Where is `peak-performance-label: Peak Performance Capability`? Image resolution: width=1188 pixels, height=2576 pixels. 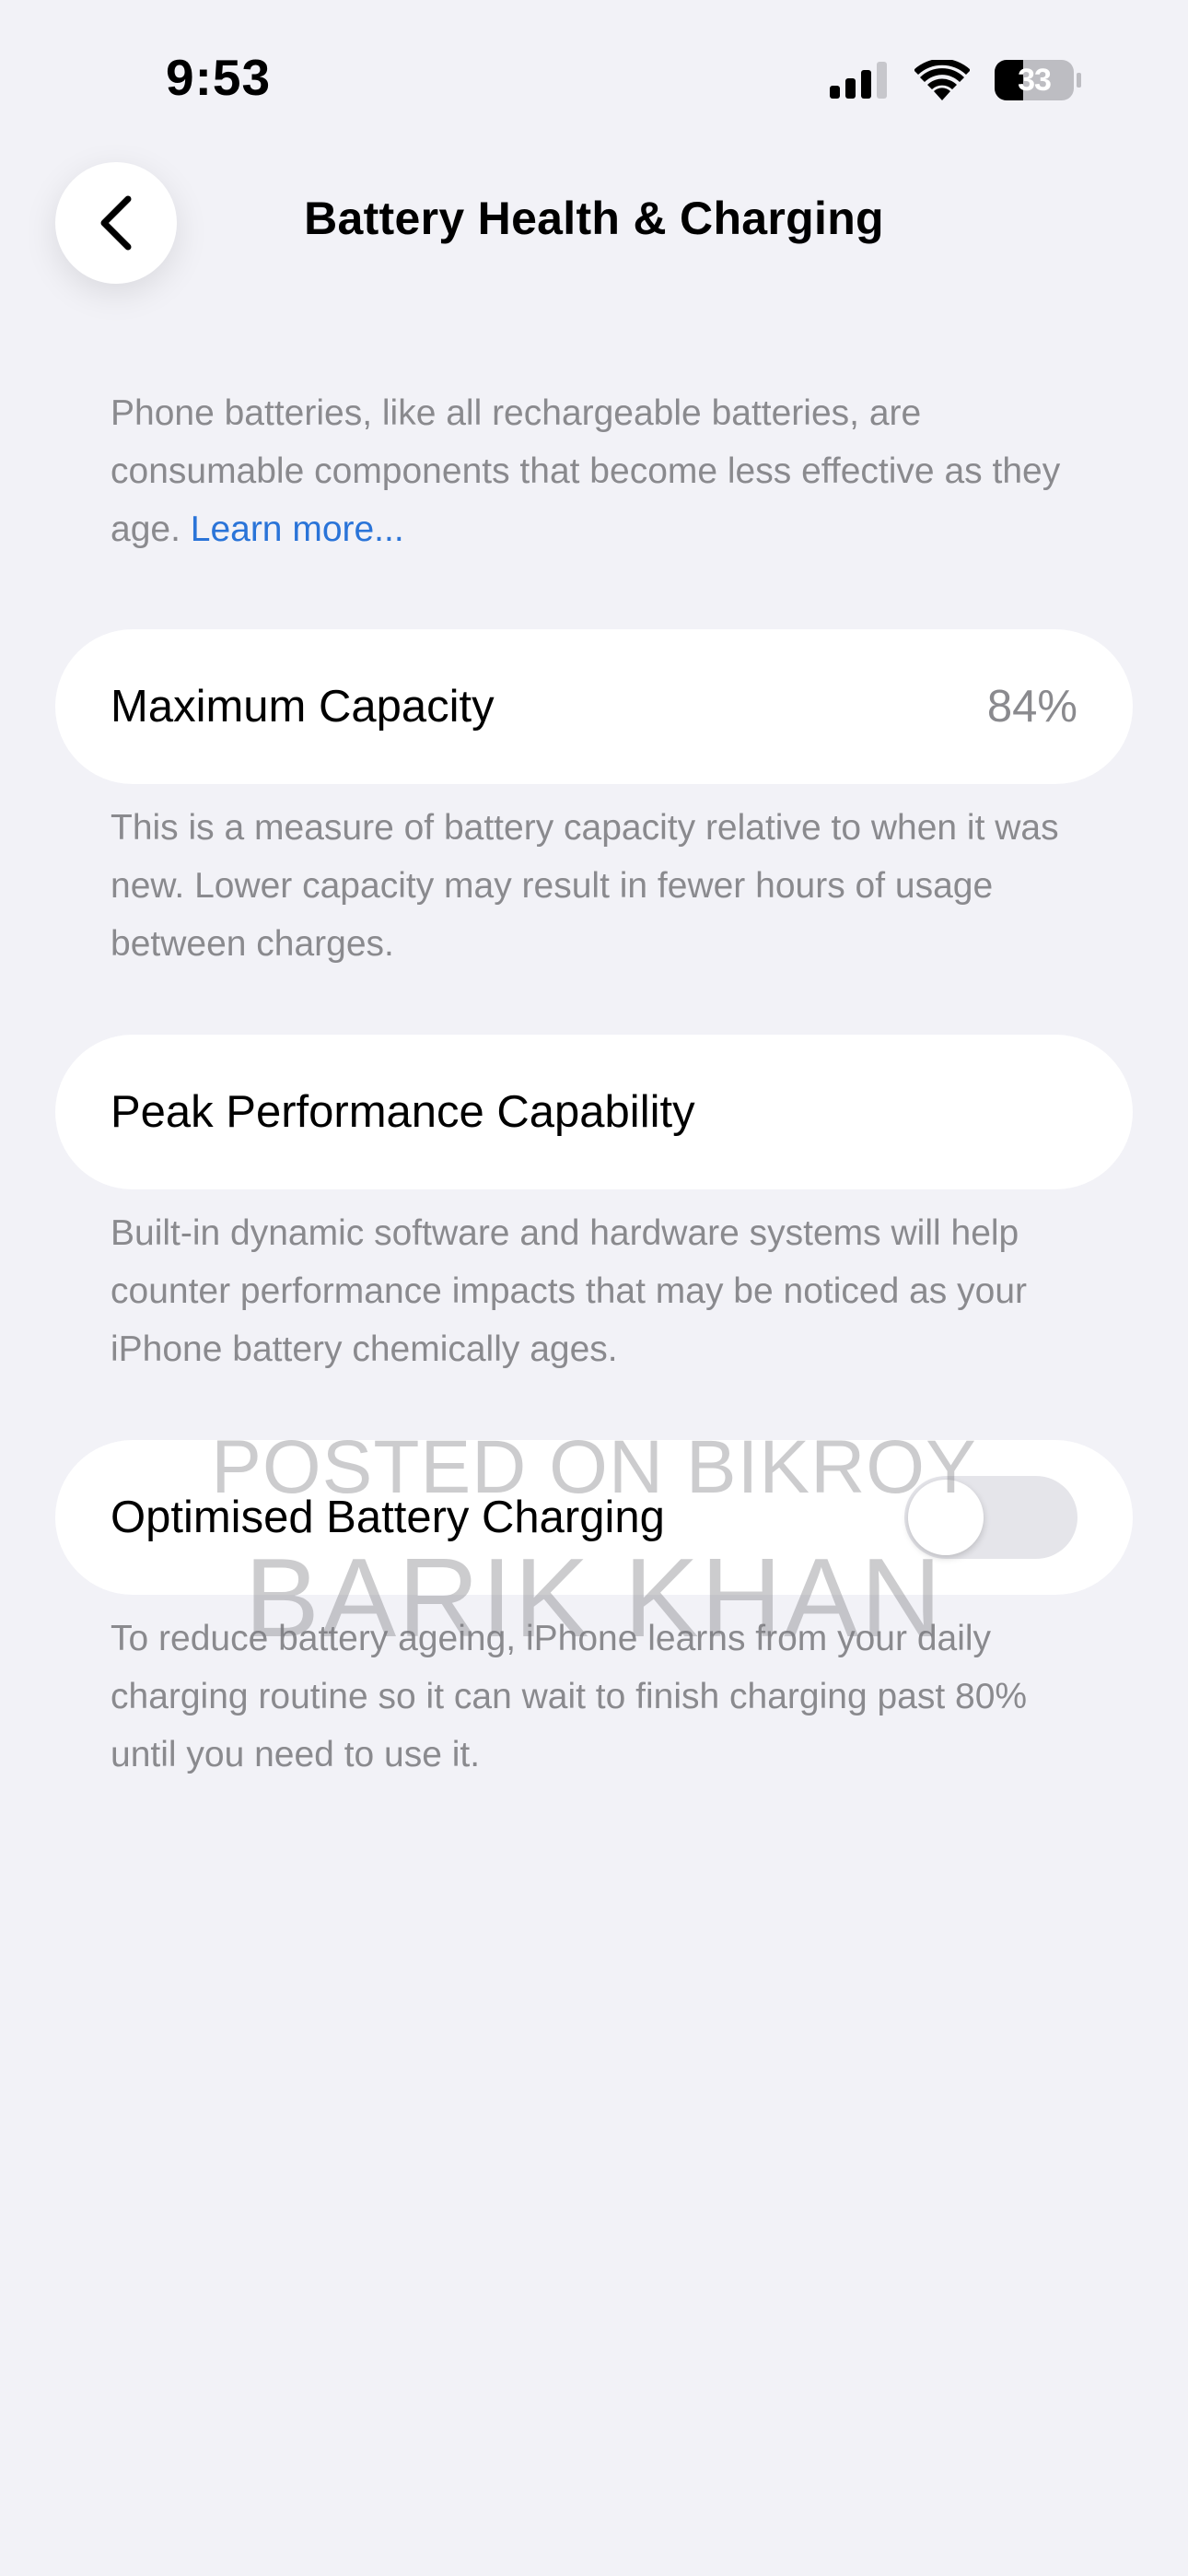
peak-performance-label: Peak Performance Capability is located at coordinates (403, 1112).